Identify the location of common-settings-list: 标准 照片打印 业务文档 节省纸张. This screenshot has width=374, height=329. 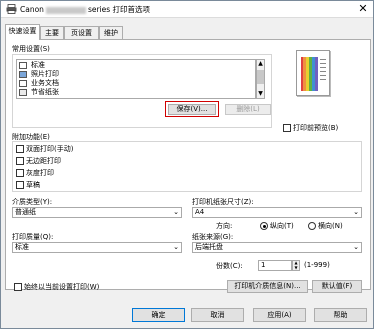
(136, 79).